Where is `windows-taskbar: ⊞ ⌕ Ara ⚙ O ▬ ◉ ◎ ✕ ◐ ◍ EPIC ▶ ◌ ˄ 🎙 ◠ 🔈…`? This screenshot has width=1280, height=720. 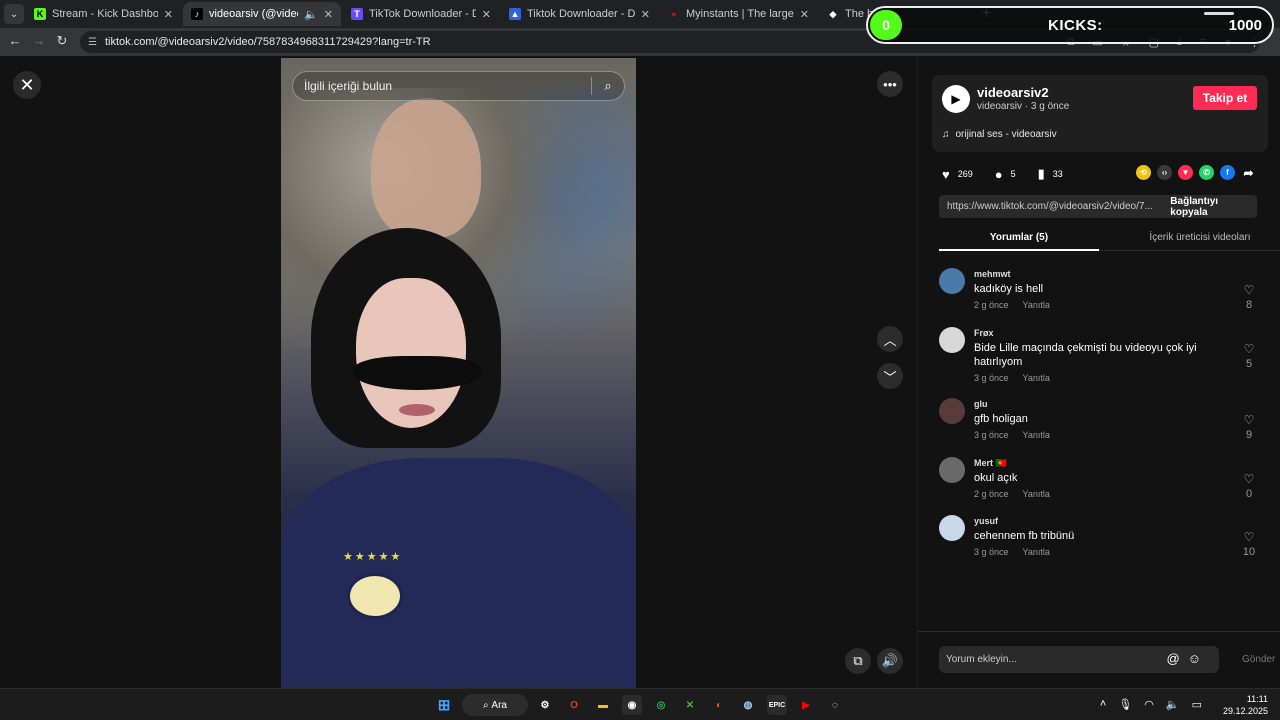
windows-taskbar: ⊞ ⌕ Ara ⚙ O ▬ ◉ ◎ ✕ ◐ ◍ EPIC ▶ ◌ ˄ 🎙 ◠ 🔈… is located at coordinates (640, 704).